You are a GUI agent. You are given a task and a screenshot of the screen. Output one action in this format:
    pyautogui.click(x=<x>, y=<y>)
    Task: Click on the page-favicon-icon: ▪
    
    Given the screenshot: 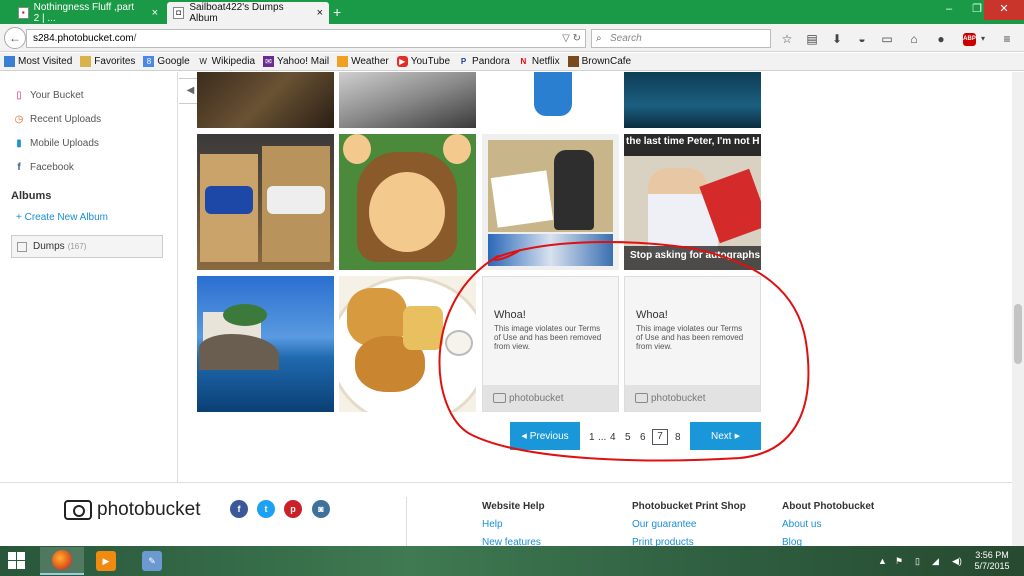 What is the action you would take?
    pyautogui.click(x=23, y=13)
    